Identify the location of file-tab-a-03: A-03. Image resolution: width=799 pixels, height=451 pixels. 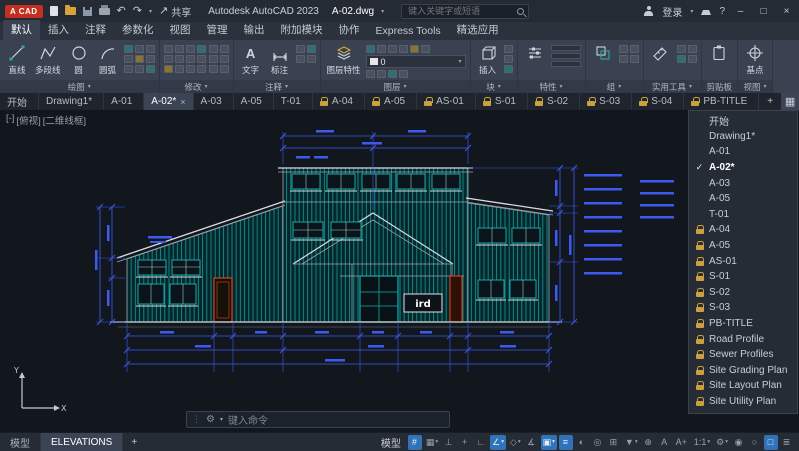
(214, 101).